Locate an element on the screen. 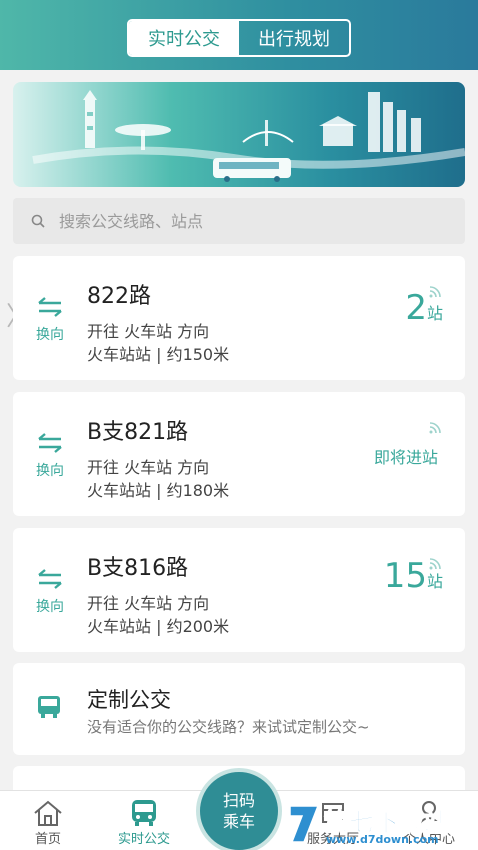  eta-arriving-text: 即将进站 is located at coordinates (405, 457).